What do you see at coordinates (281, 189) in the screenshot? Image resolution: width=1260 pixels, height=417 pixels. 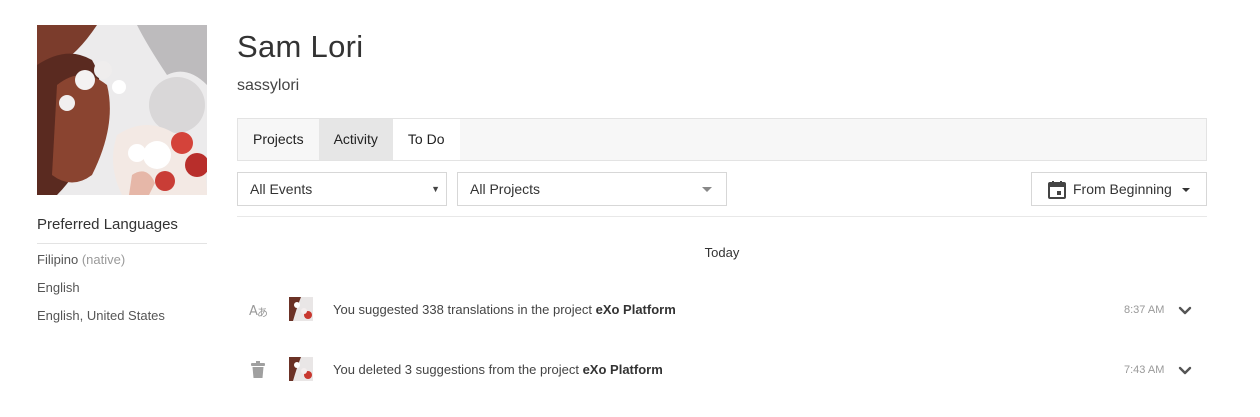 I see `events-filter-value: All Events` at bounding box center [281, 189].